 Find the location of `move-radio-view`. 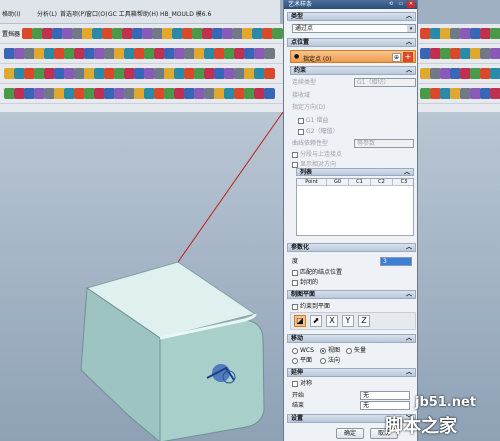

move-radio-view is located at coordinates (323, 350).